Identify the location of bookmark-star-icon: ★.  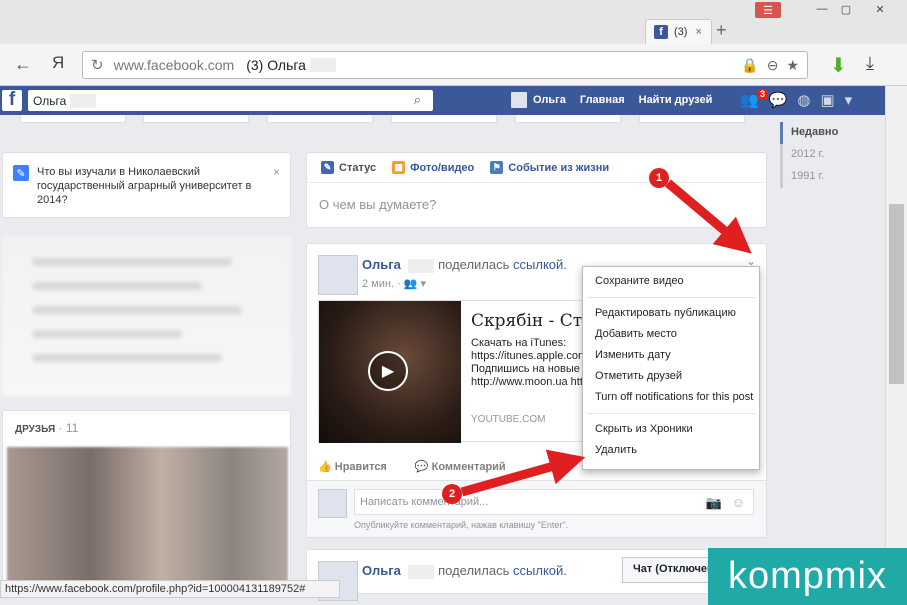
(792, 65).